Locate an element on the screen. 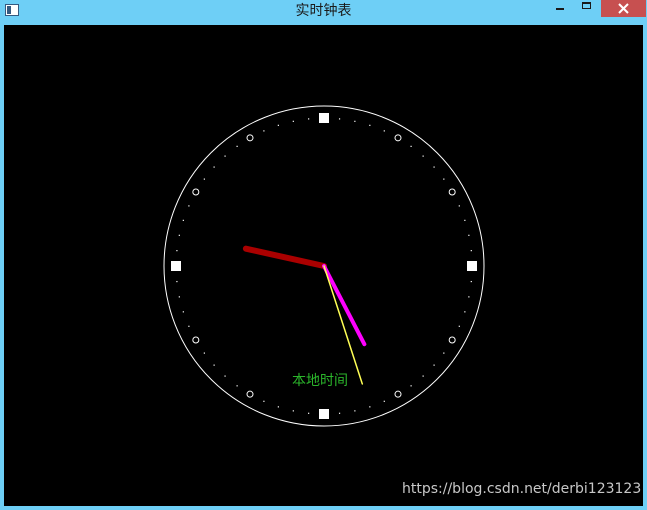 This screenshot has width=647, height=510. title-bar: 实时钟表 is located at coordinates (323, 12).